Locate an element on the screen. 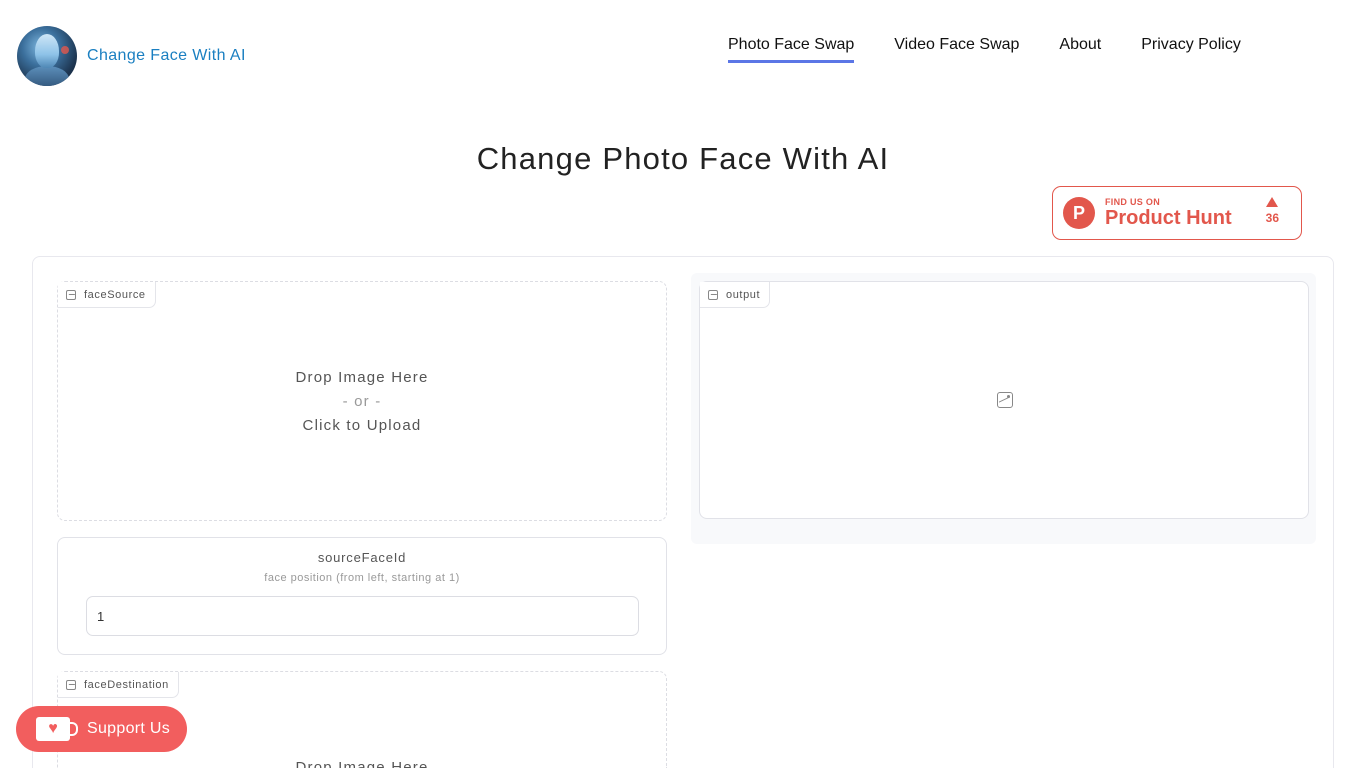 This screenshot has height=768, width=1366. or-text: - or - is located at coordinates (362, 401).